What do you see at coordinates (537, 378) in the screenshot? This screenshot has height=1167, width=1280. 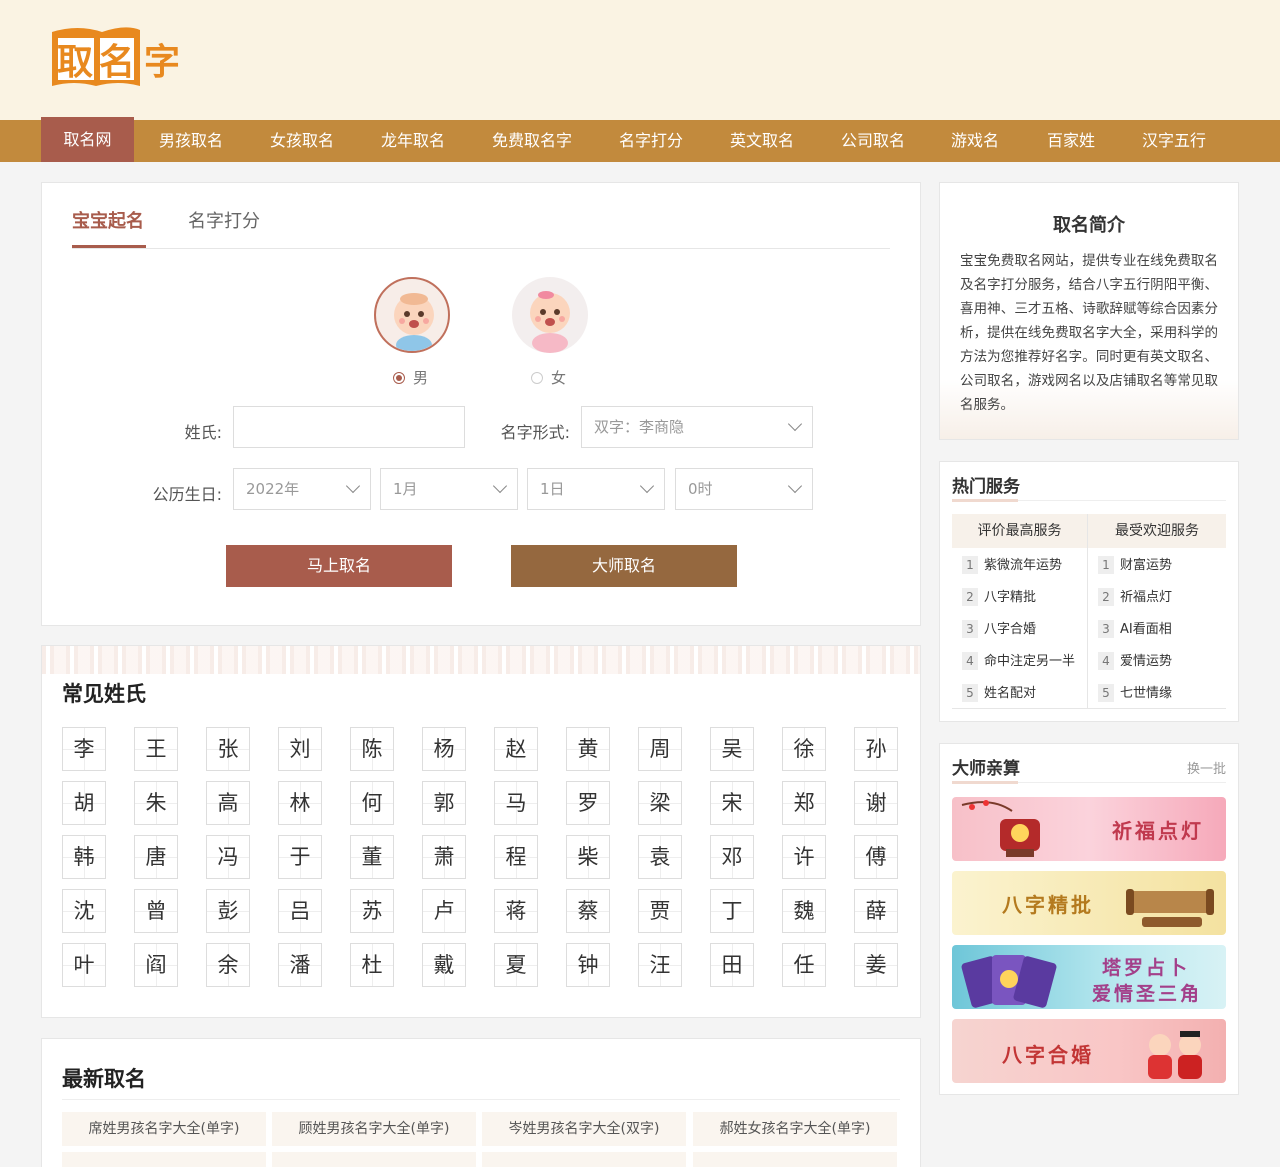 I see `radio-female` at bounding box center [537, 378].